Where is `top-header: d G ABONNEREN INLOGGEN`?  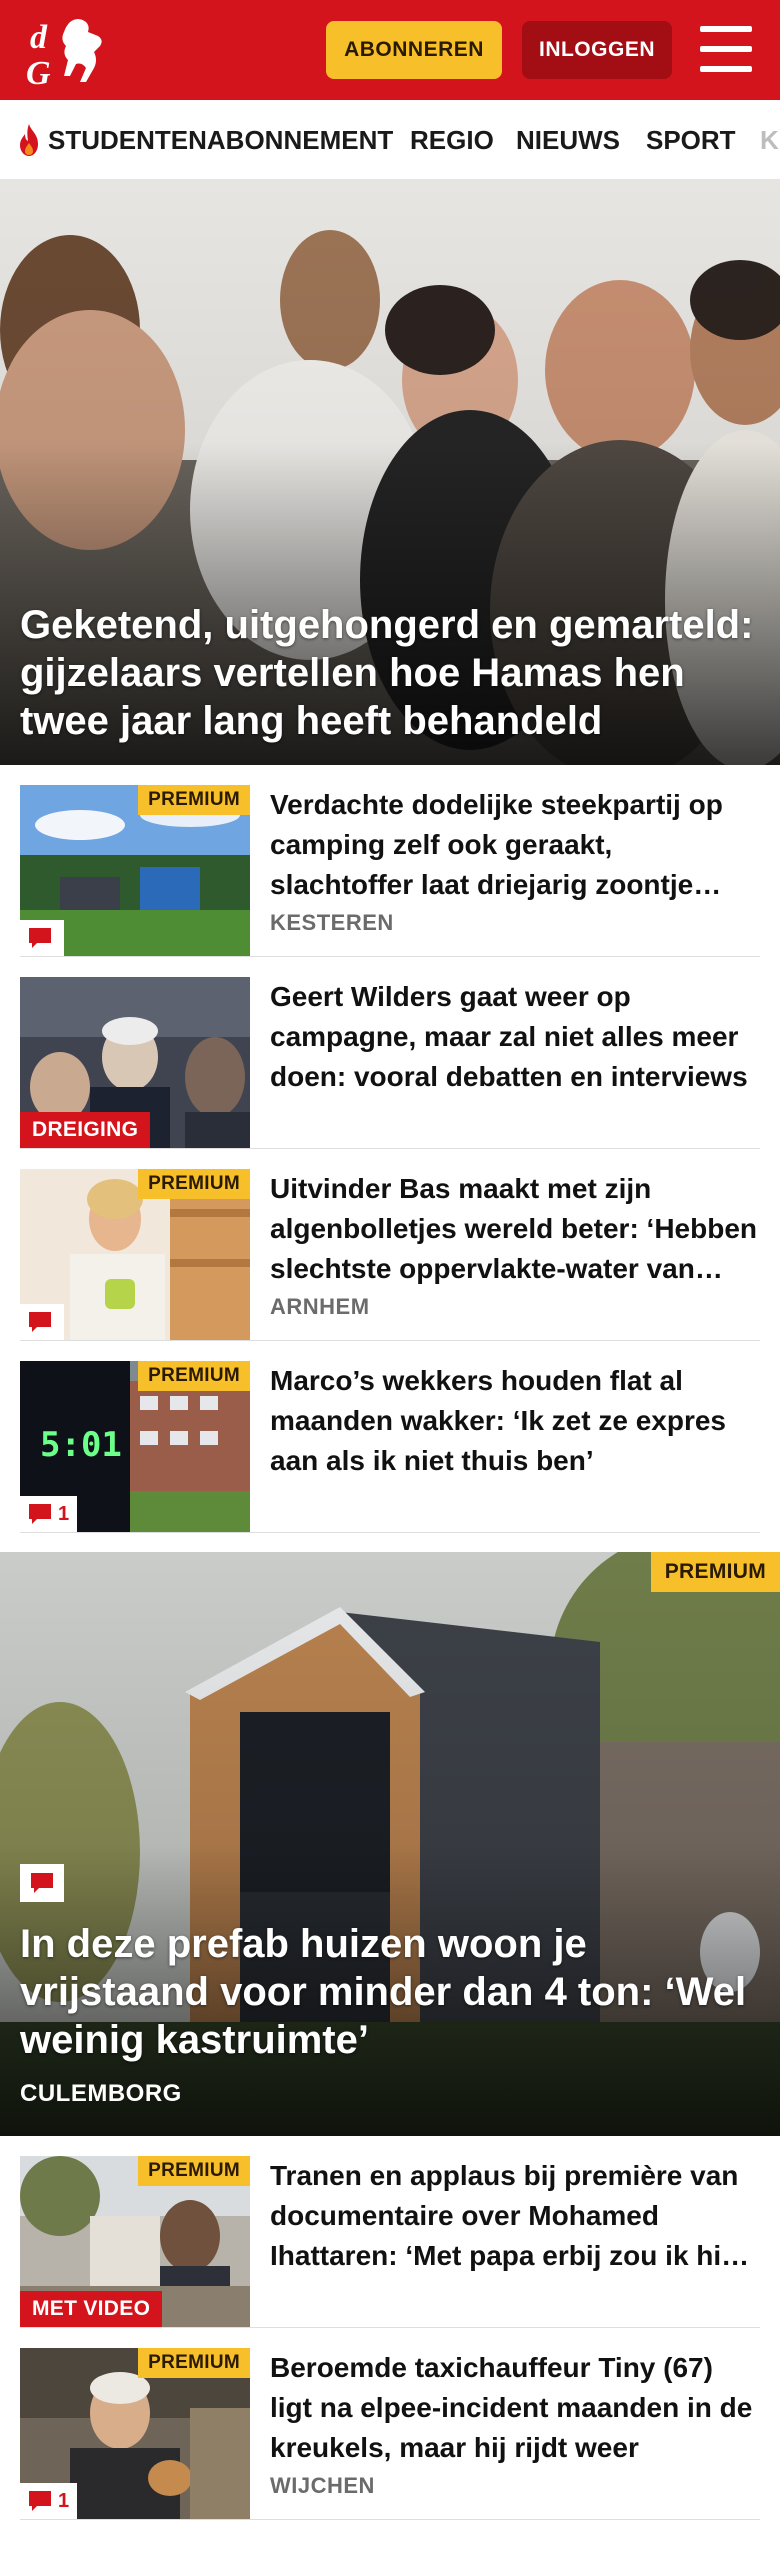 top-header: d G ABONNEREN INLOGGEN is located at coordinates (390, 50).